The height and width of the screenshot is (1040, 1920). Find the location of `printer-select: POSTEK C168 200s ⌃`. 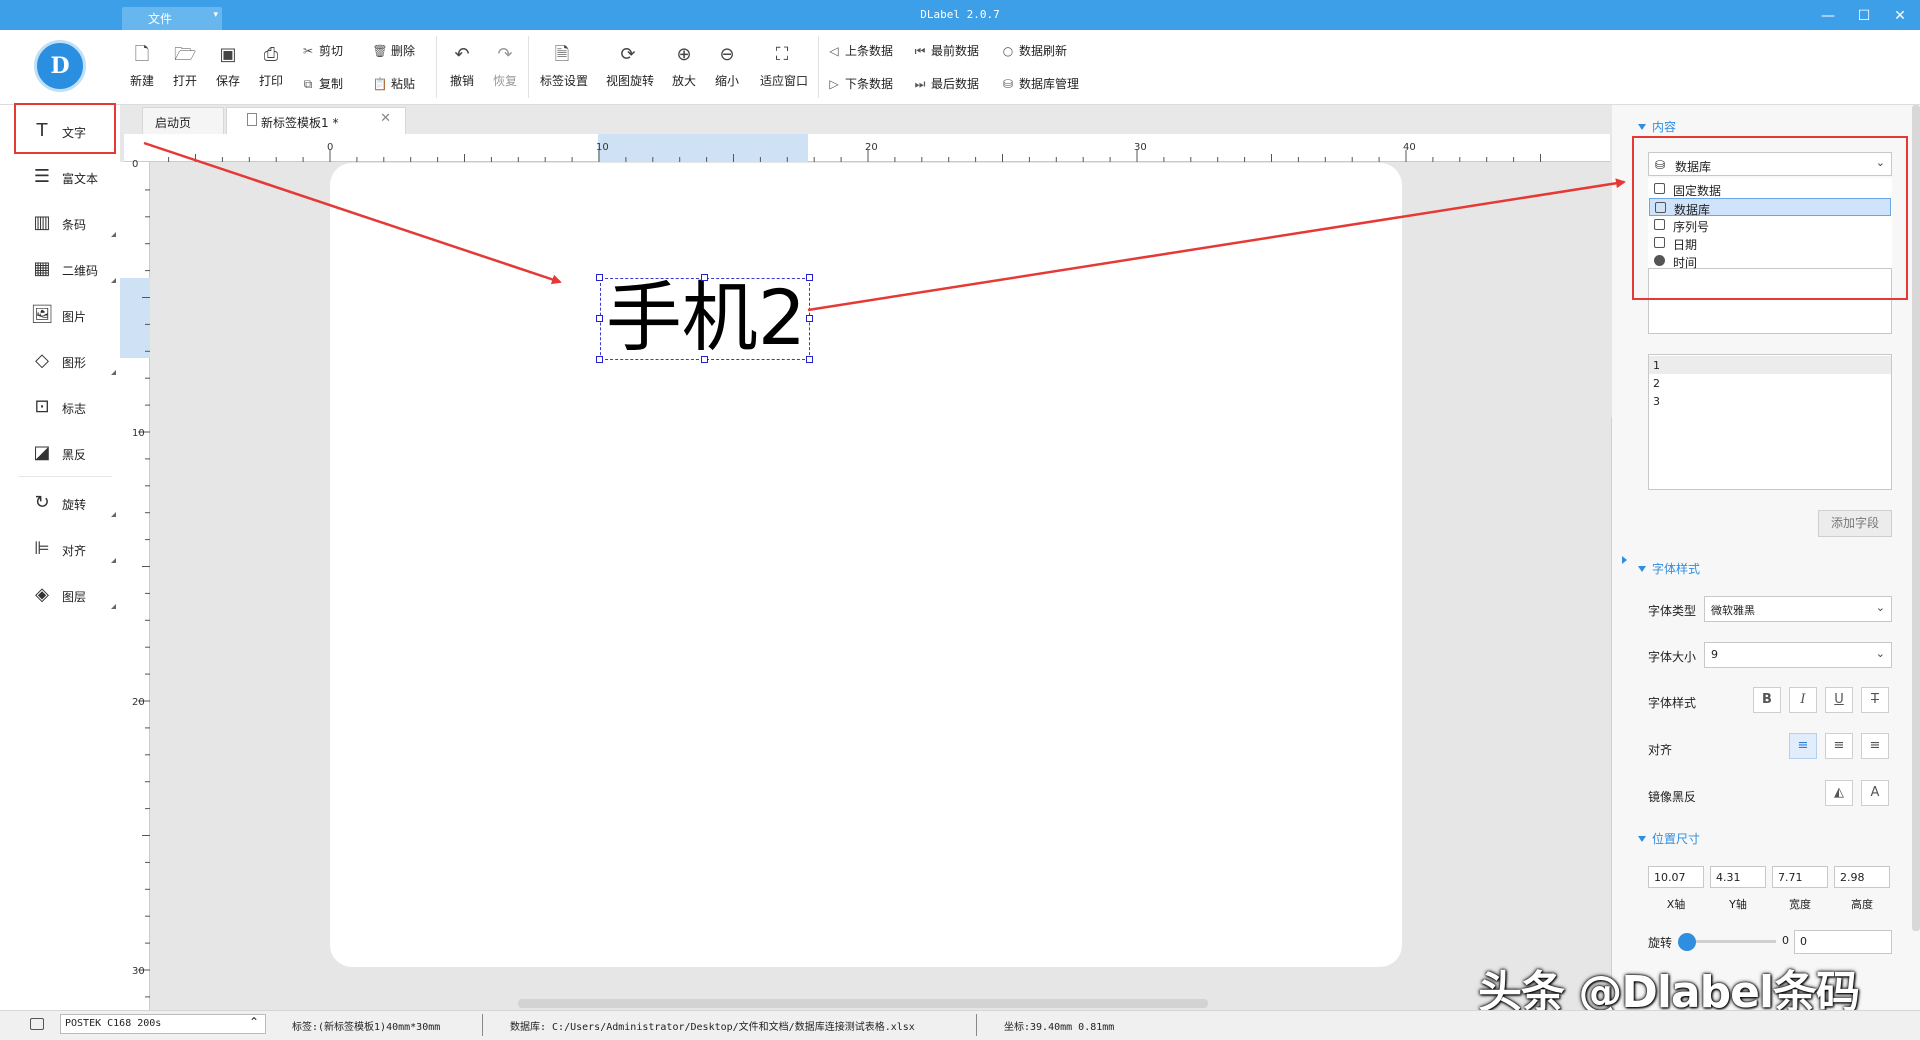

printer-select: POSTEK C168 200s ⌃ is located at coordinates (163, 1024).